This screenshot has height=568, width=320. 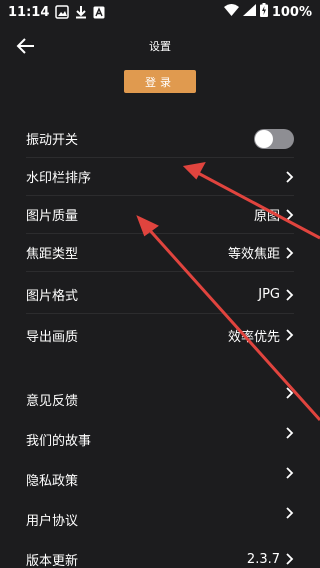 I want to click on settings-row-focal-type: 焦距类型 等效焦距, so click(x=160, y=253).